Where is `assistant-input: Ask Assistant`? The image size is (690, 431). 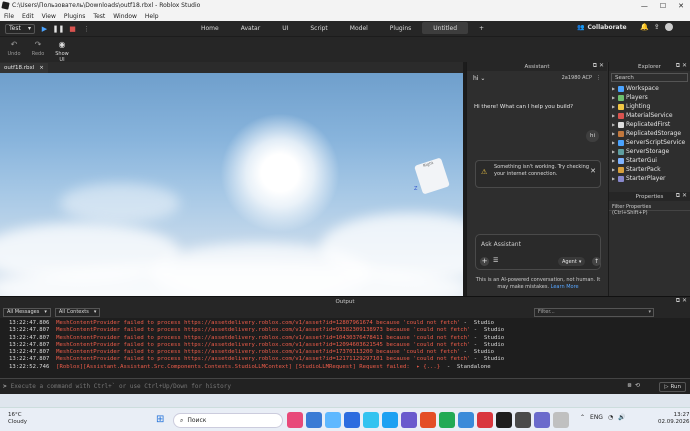
assistant-input: Ask Assistant is located at coordinates (501, 244).